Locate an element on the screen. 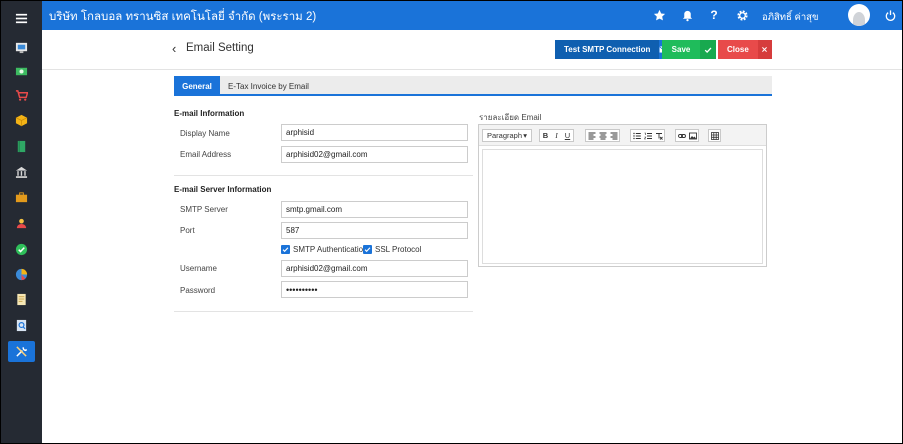 The width and height of the screenshot is (903, 444). align-center-icon is located at coordinates (602, 135).